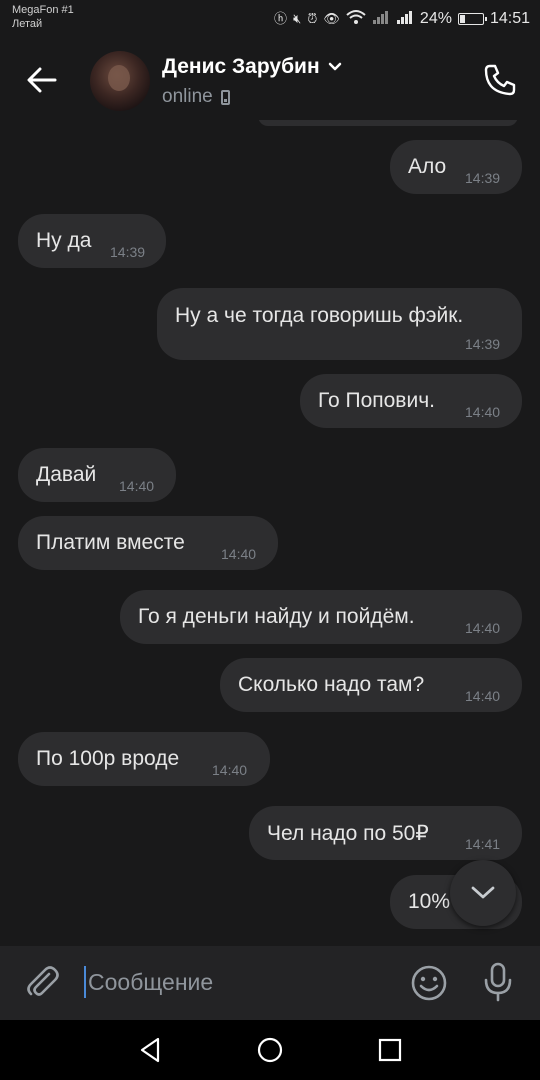 The image size is (540, 1080). What do you see at coordinates (270, 80) in the screenshot?
I see `chat-header: Денис Зарубин online` at bounding box center [270, 80].